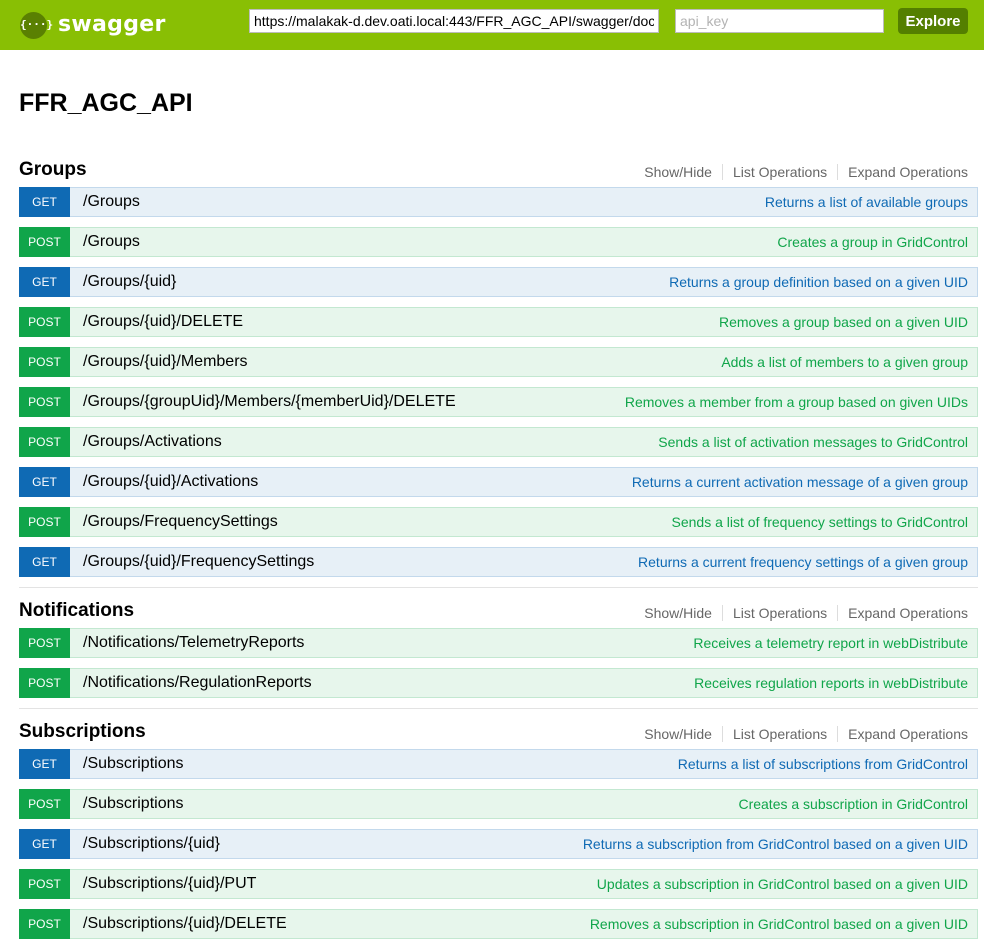 This screenshot has height=951, width=984. I want to click on endpoint-path-link: /Groups/{uid}/DELETE, so click(163, 322).